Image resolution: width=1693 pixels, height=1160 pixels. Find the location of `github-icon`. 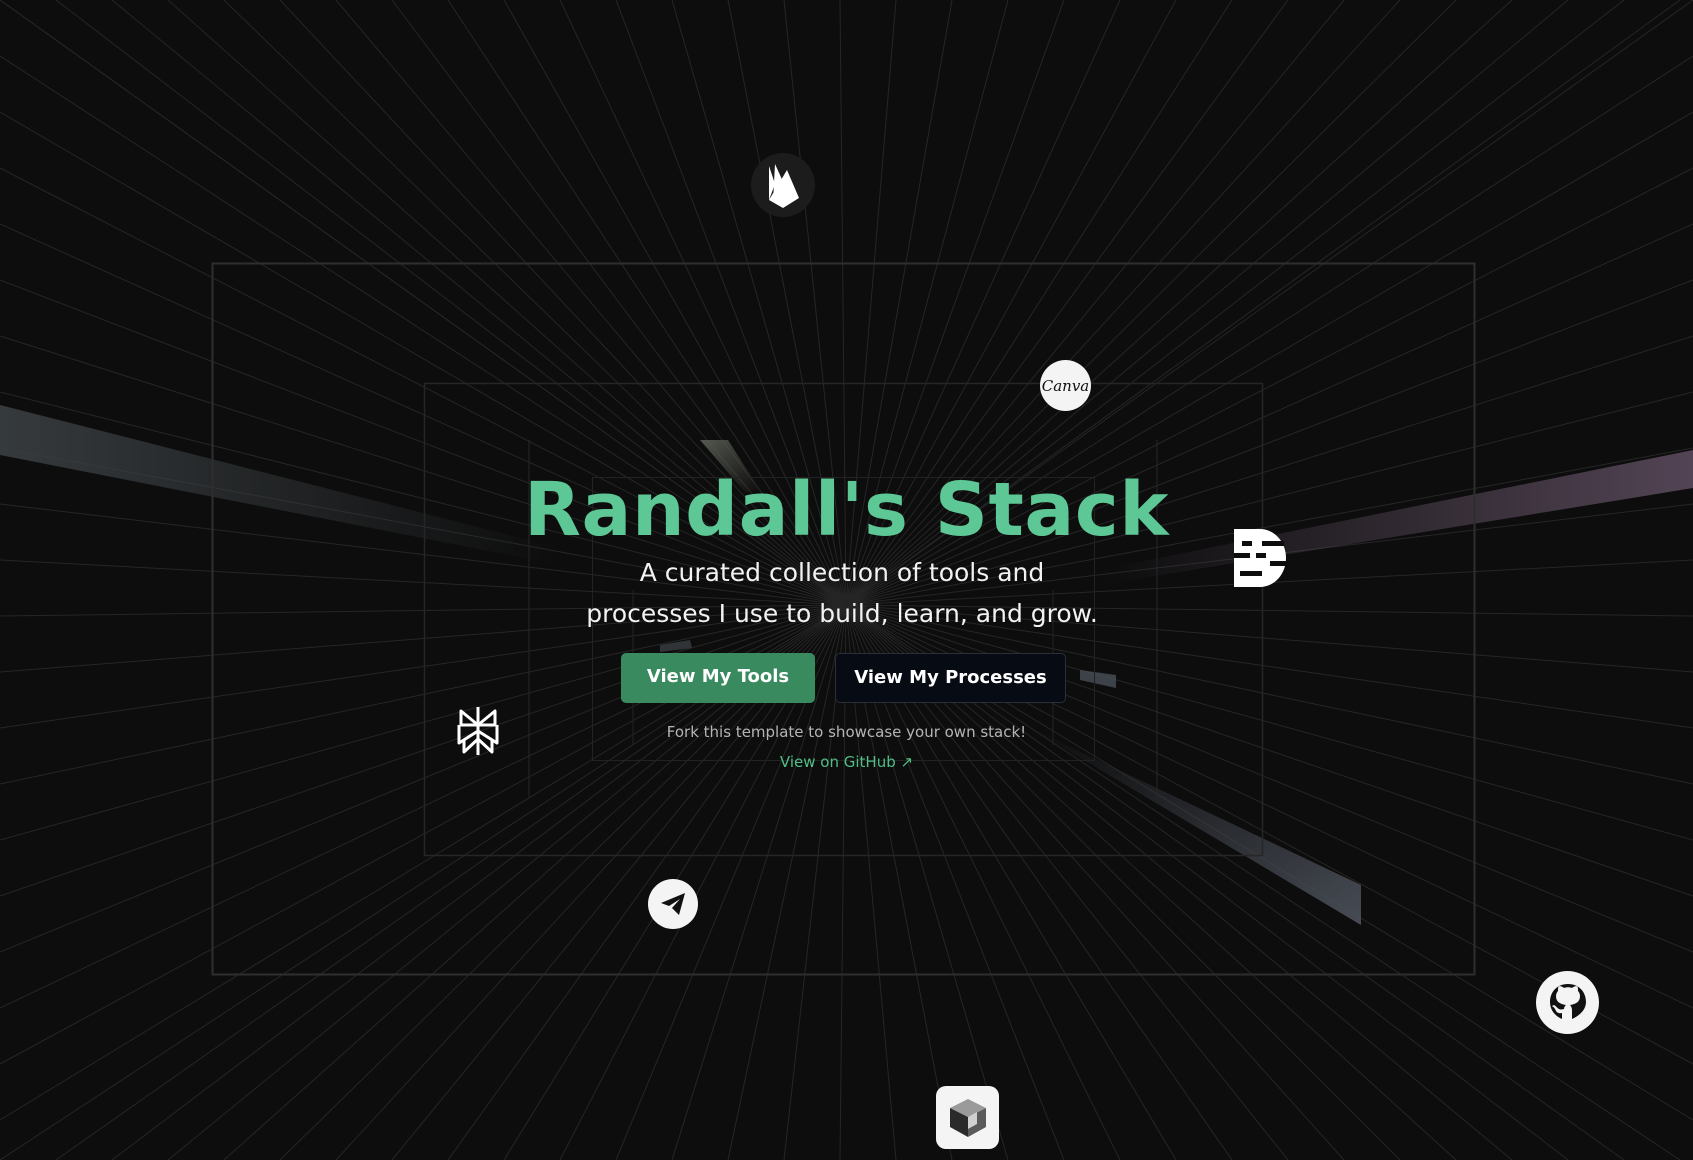

github-icon is located at coordinates (1567, 1002).